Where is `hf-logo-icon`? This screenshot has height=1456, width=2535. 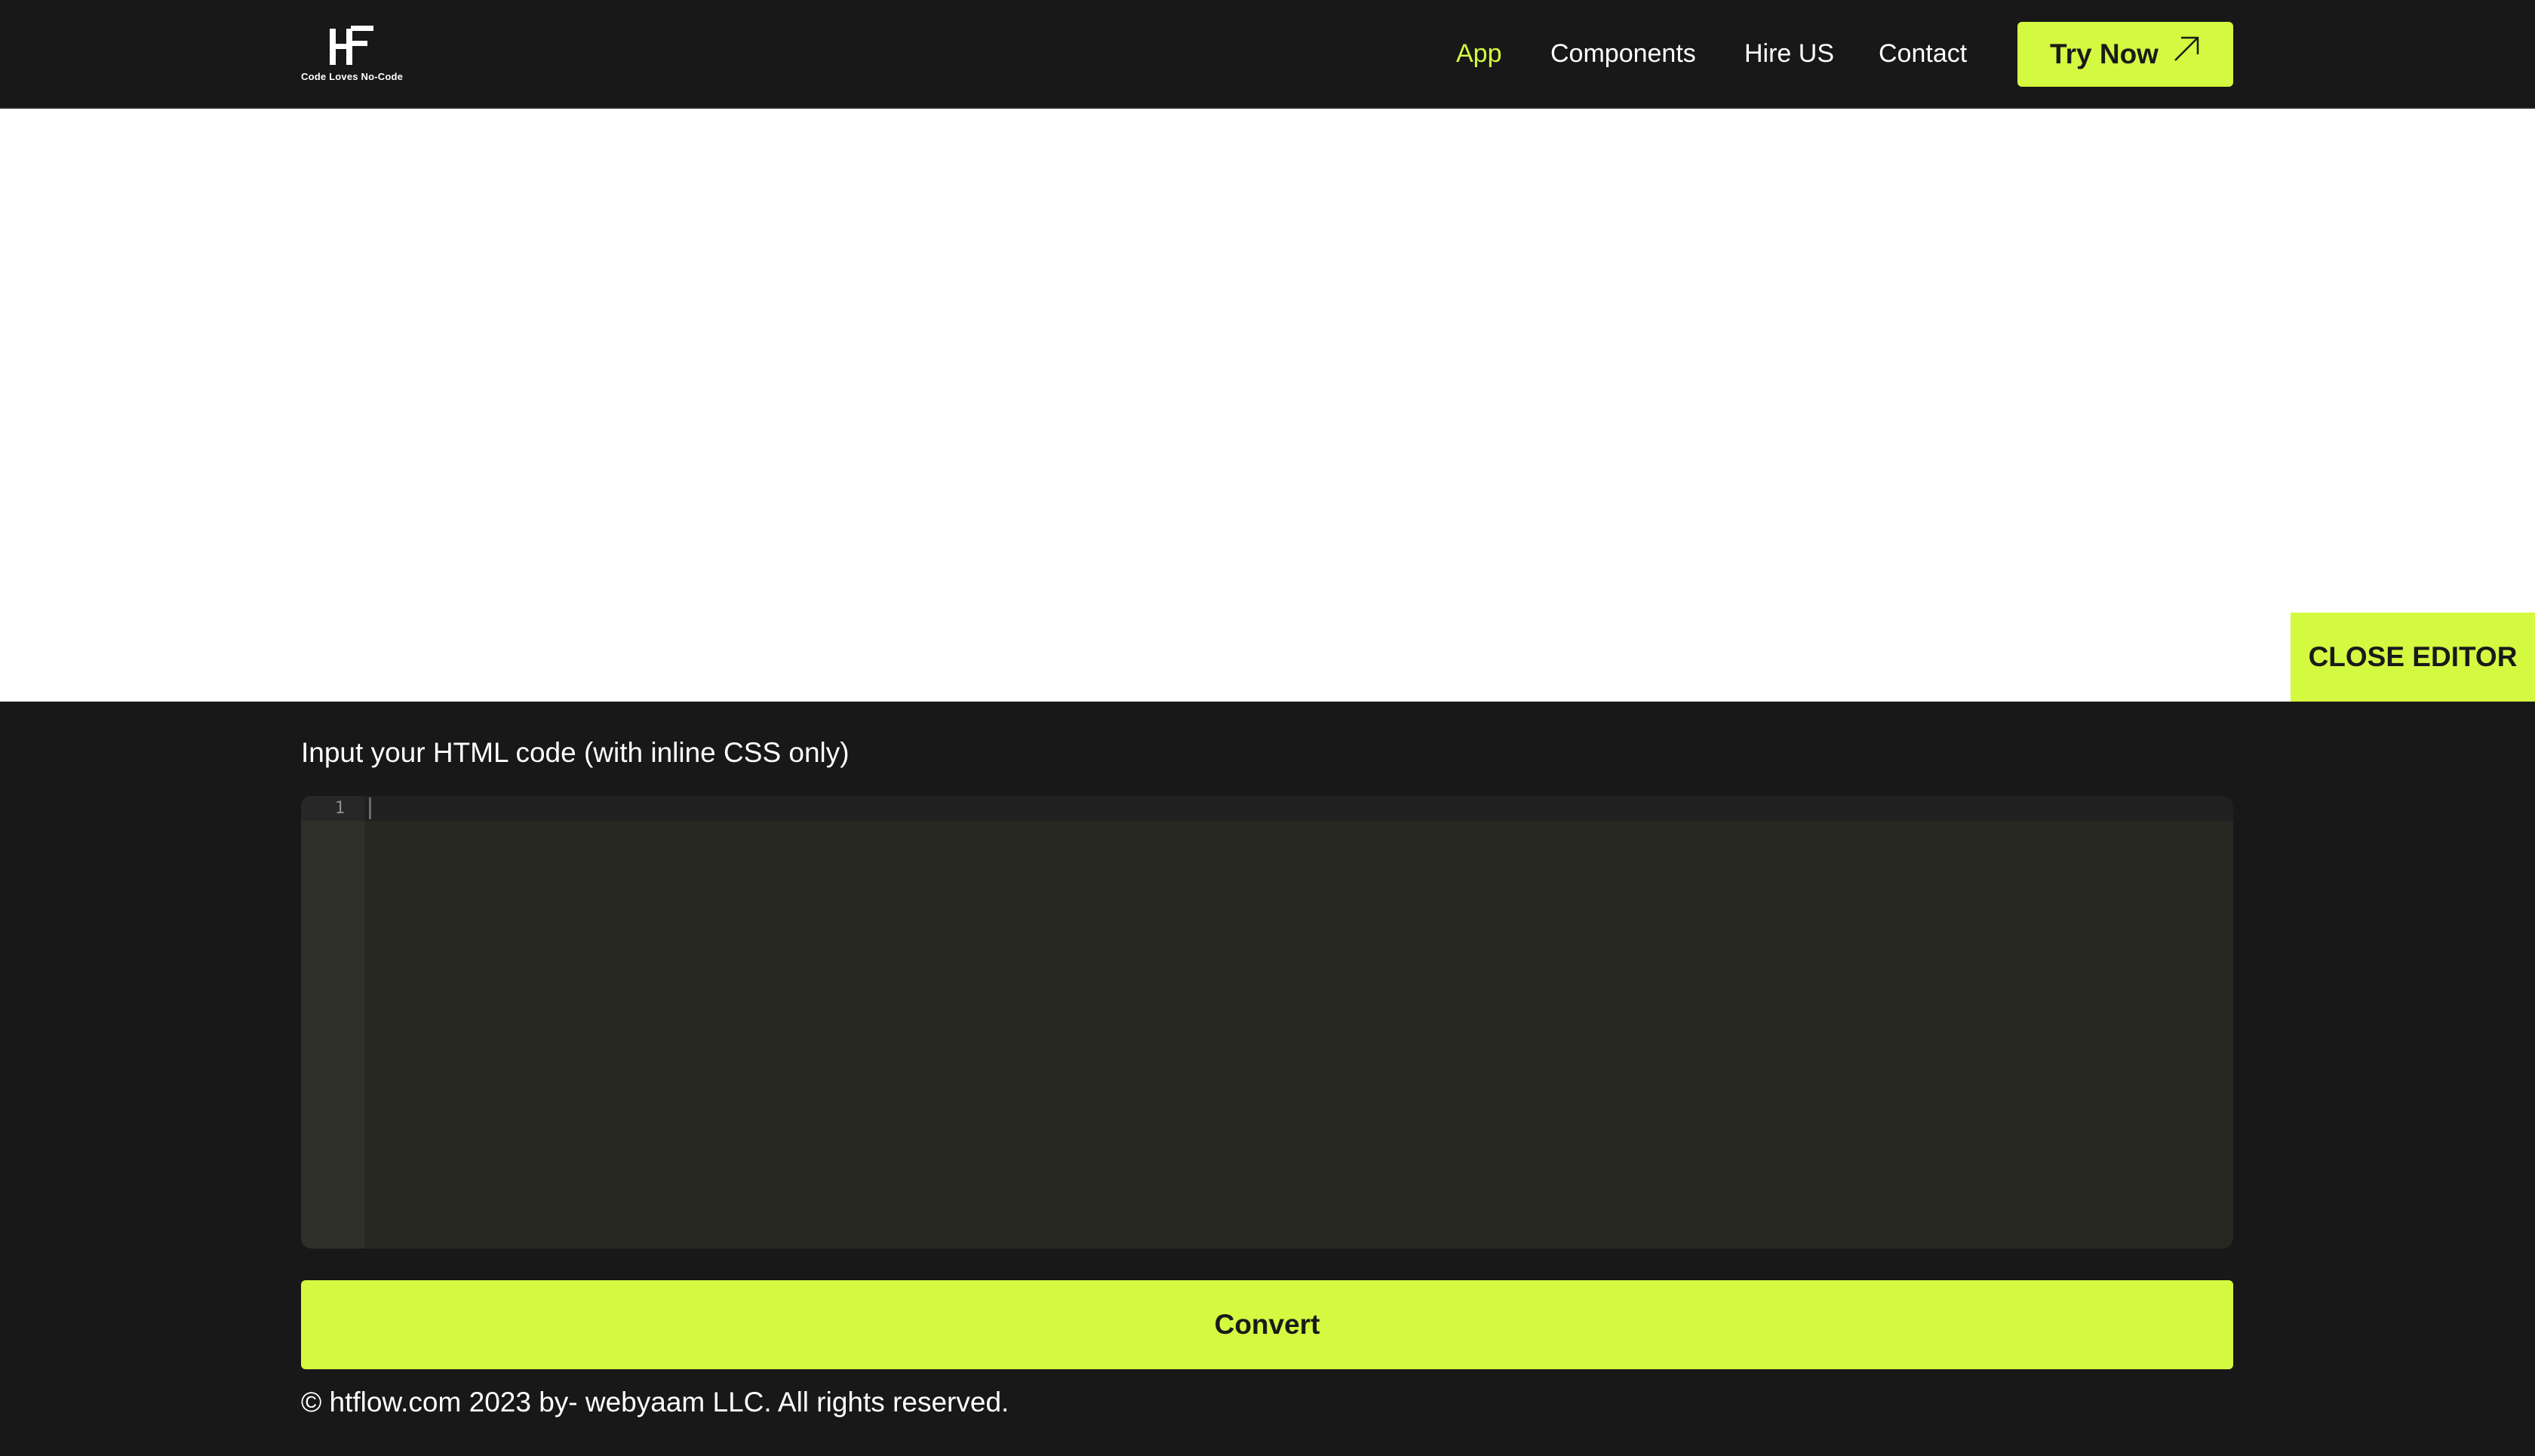
hf-logo-icon is located at coordinates (351, 45).